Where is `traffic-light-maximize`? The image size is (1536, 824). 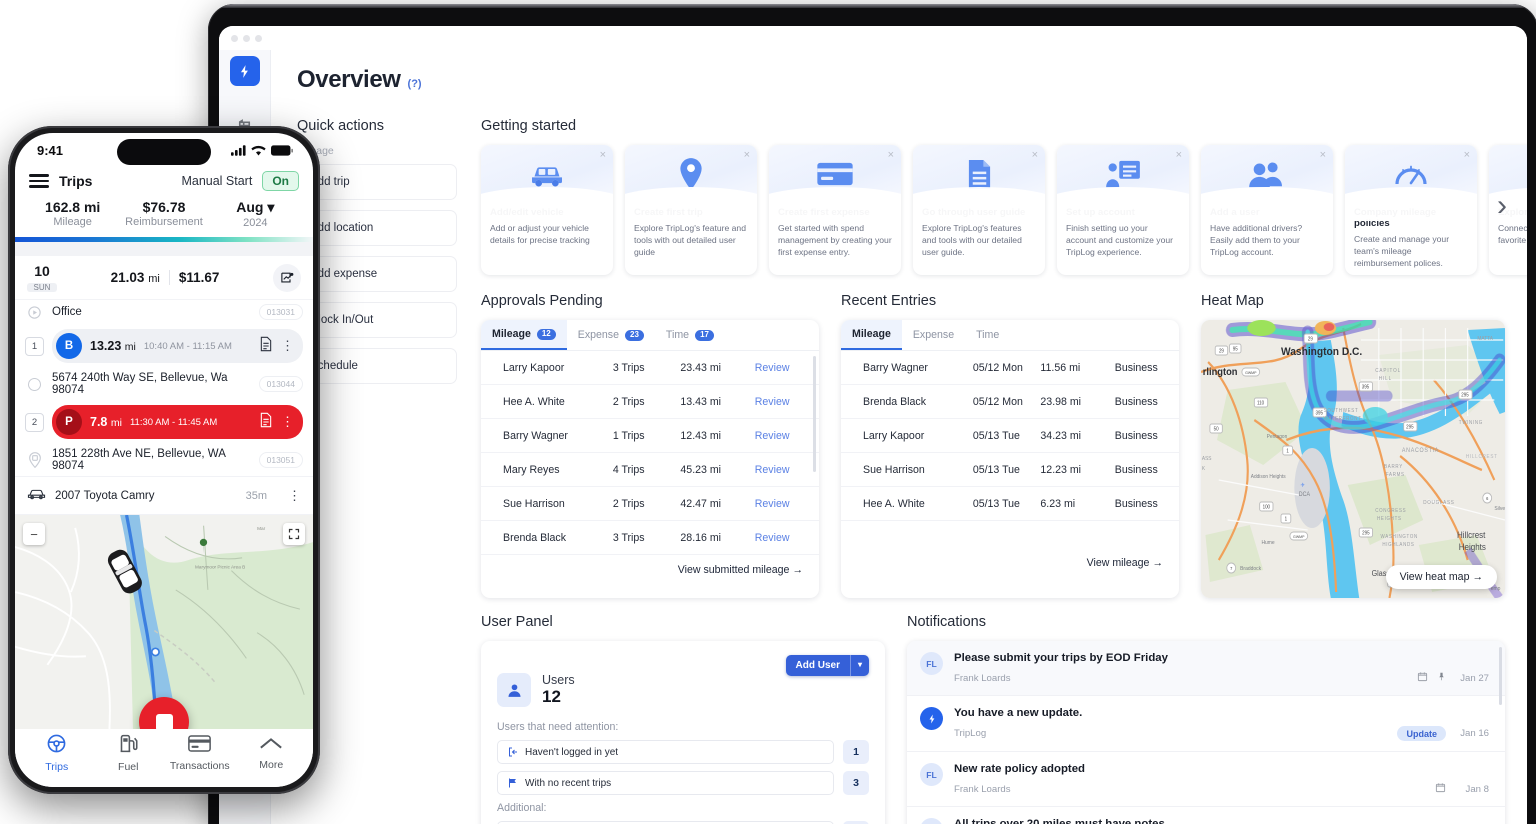
traffic-light-maximize is located at coordinates (258, 38).